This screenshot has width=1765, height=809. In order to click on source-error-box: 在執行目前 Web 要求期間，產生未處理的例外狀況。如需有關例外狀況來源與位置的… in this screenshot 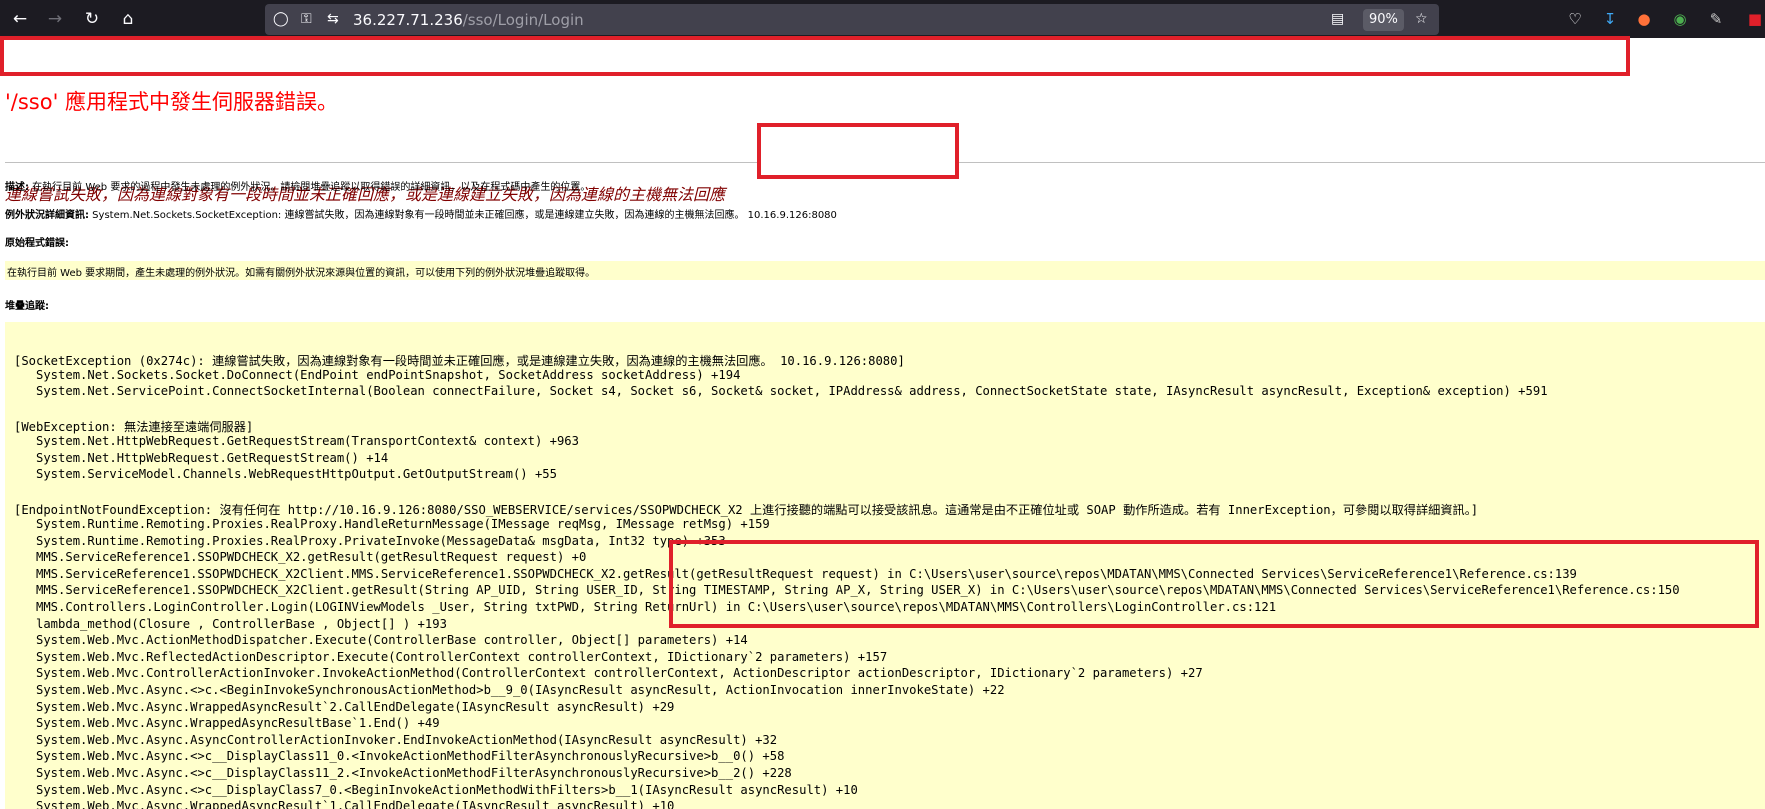, I will do `click(885, 270)`.